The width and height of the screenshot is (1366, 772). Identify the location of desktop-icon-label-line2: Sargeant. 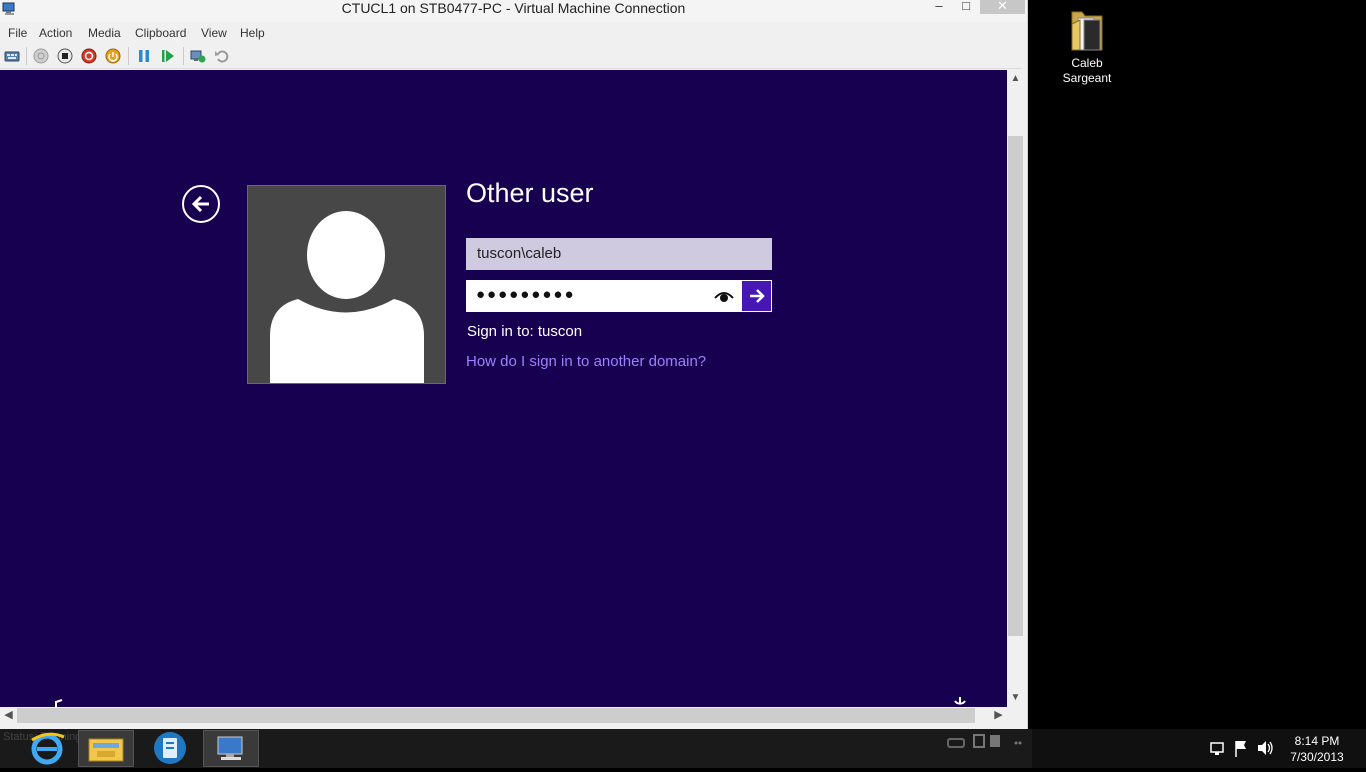
(1087, 78).